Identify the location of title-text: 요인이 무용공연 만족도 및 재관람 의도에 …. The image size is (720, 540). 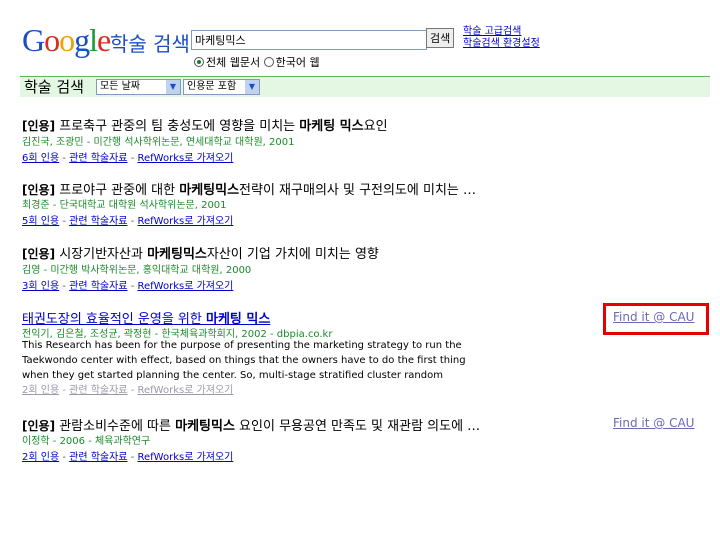
(357, 426).